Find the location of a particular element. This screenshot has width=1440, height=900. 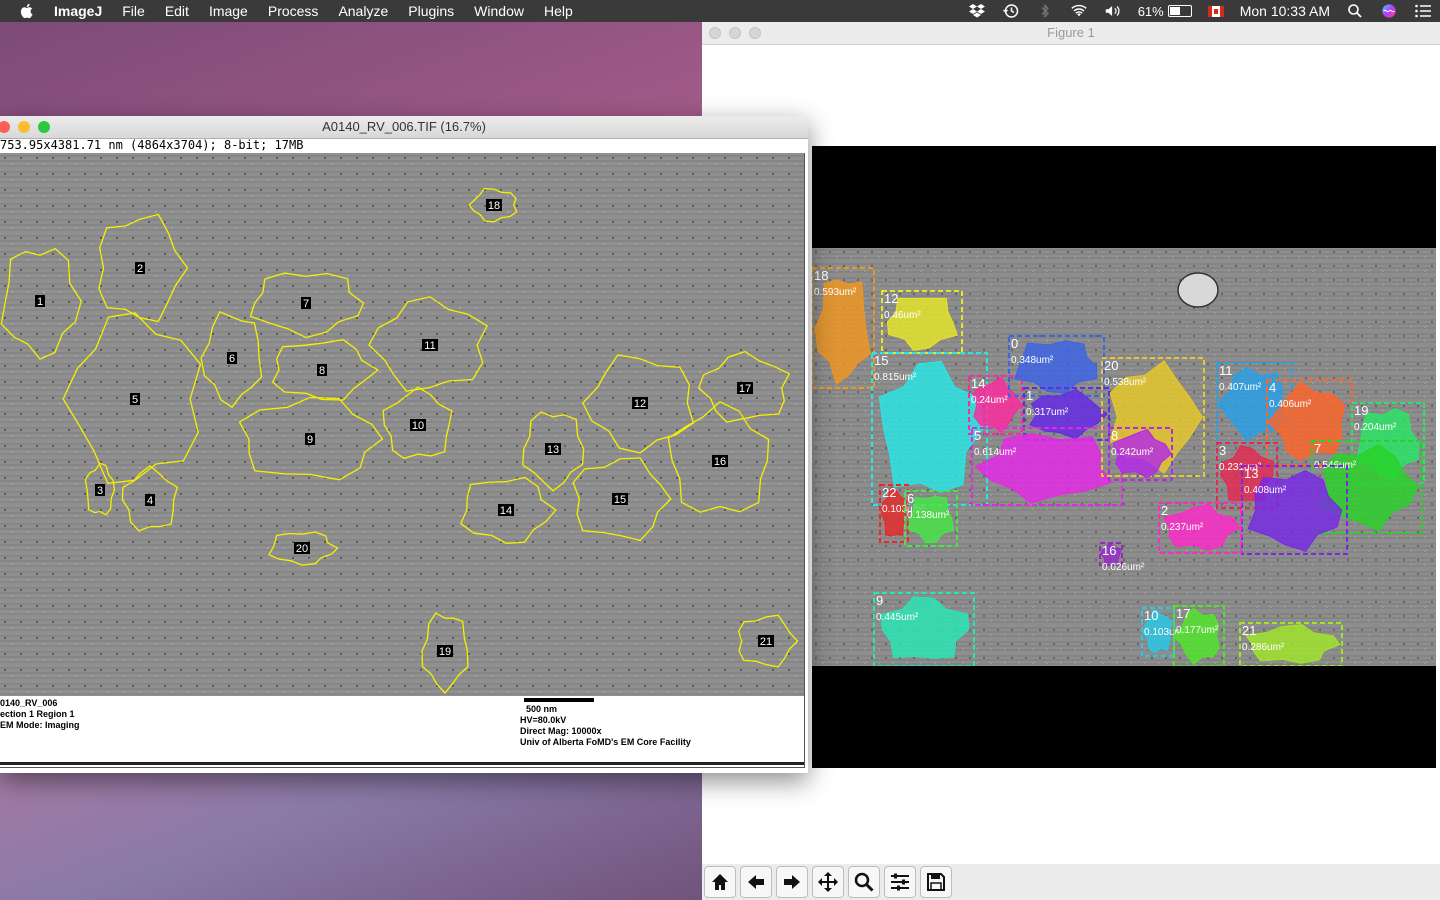

zoom-icon is located at coordinates (864, 882).